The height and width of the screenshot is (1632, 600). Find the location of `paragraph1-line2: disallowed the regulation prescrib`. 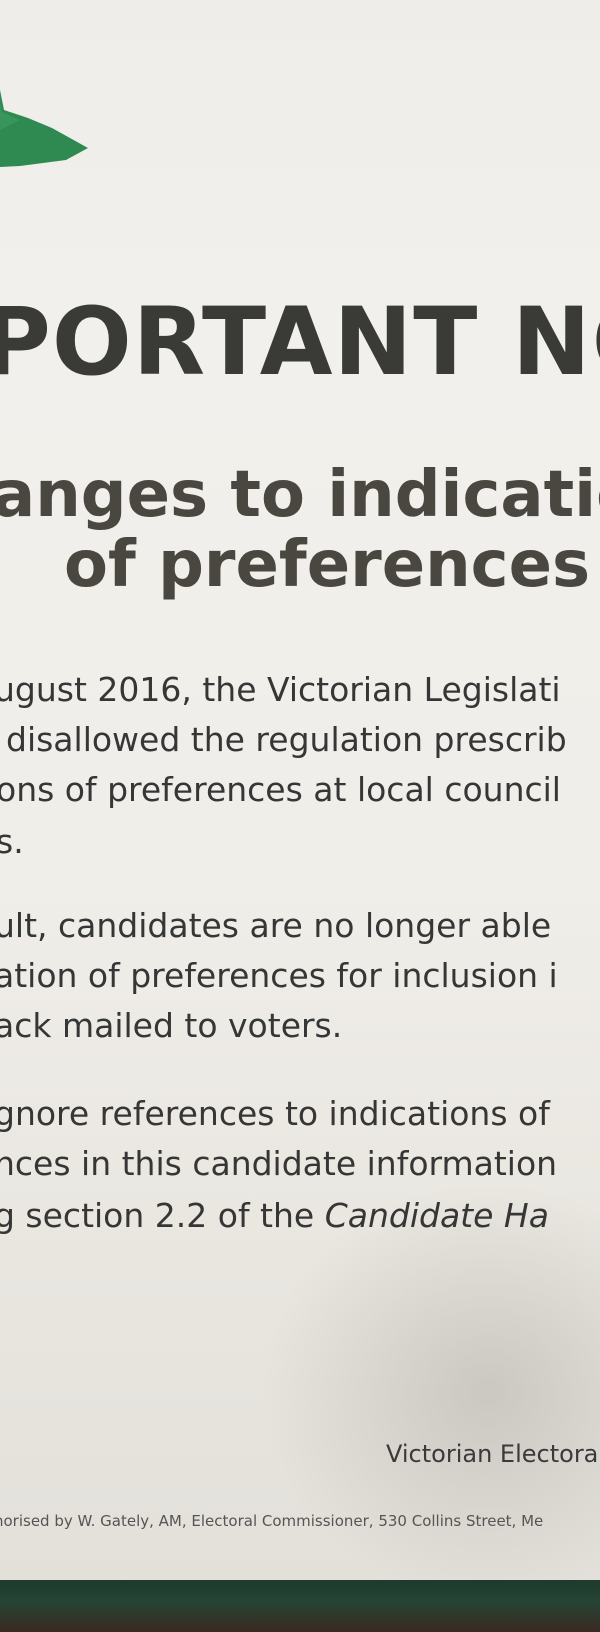

paragraph1-line2: disallowed the regulation prescrib is located at coordinates (286, 739).